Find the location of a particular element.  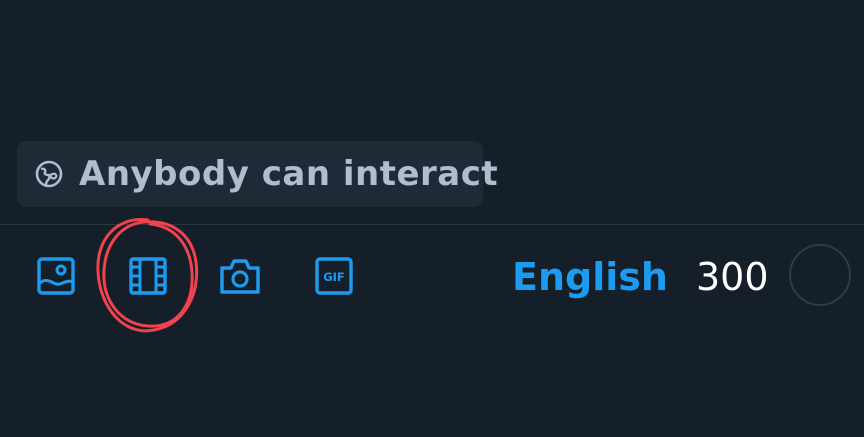

add-gif-button: GIF is located at coordinates (334, 276).